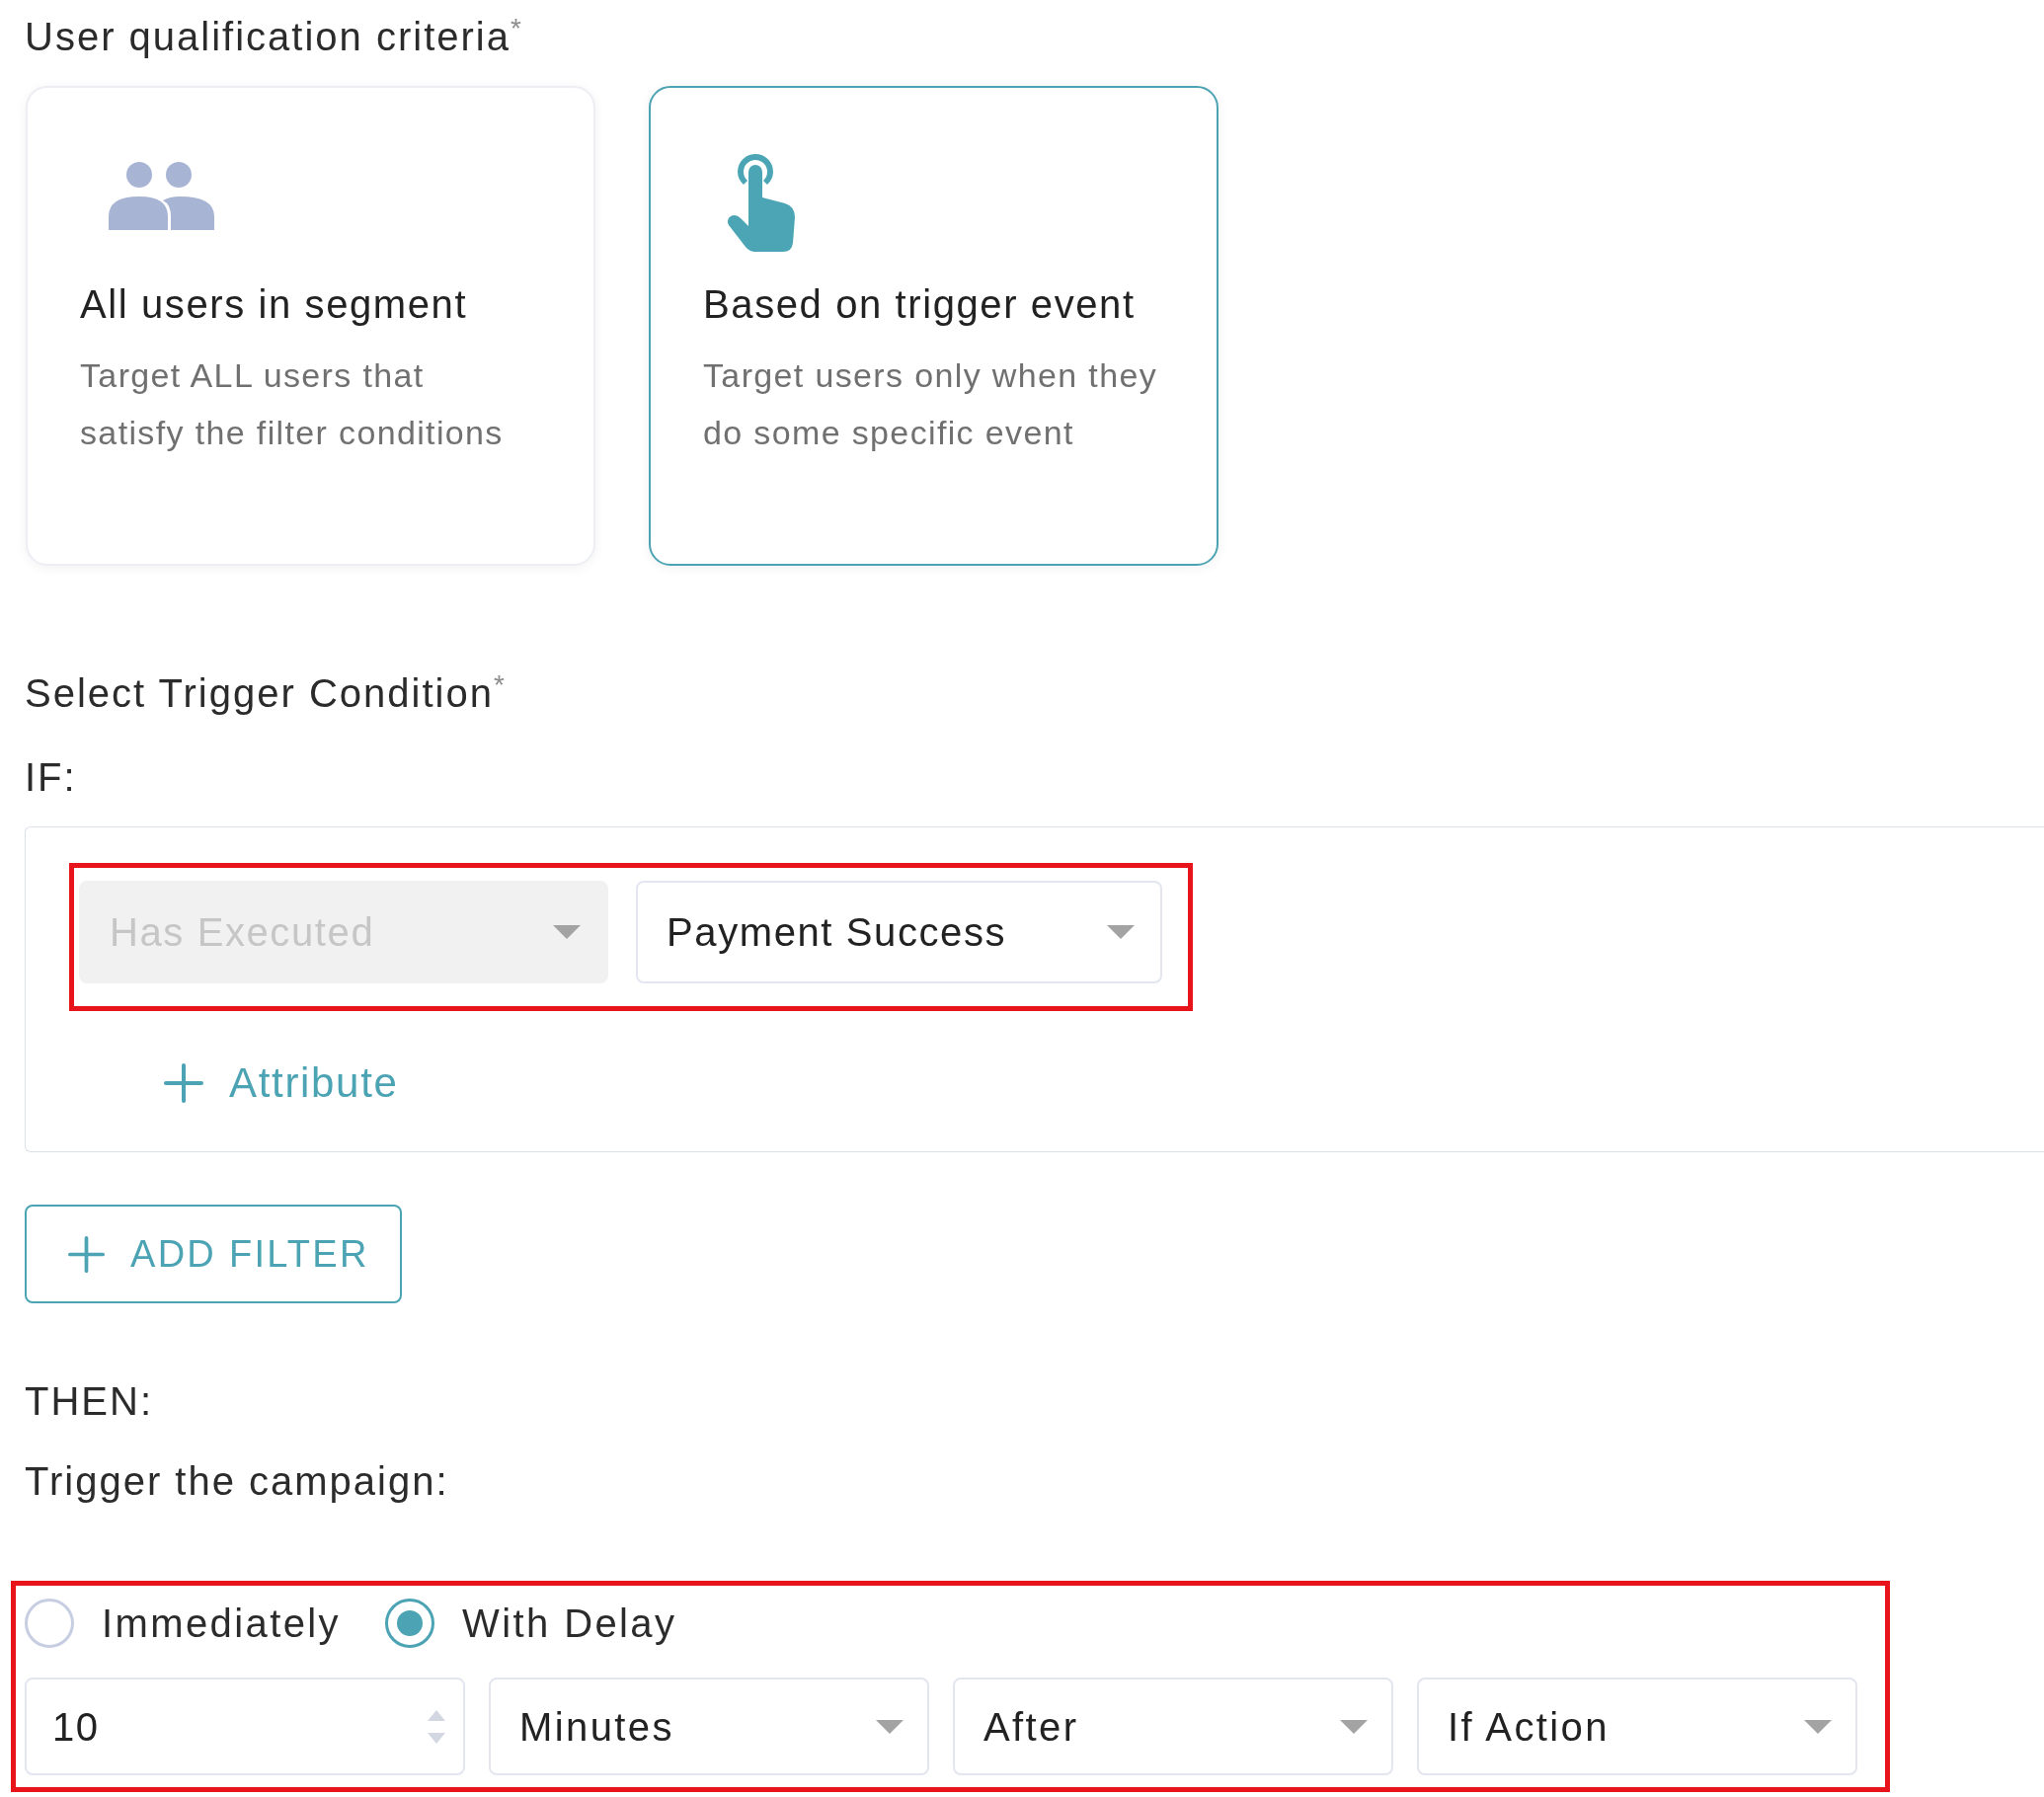 This screenshot has height=1797, width=2044. I want to click on dropdown: Payment Success, so click(899, 932).